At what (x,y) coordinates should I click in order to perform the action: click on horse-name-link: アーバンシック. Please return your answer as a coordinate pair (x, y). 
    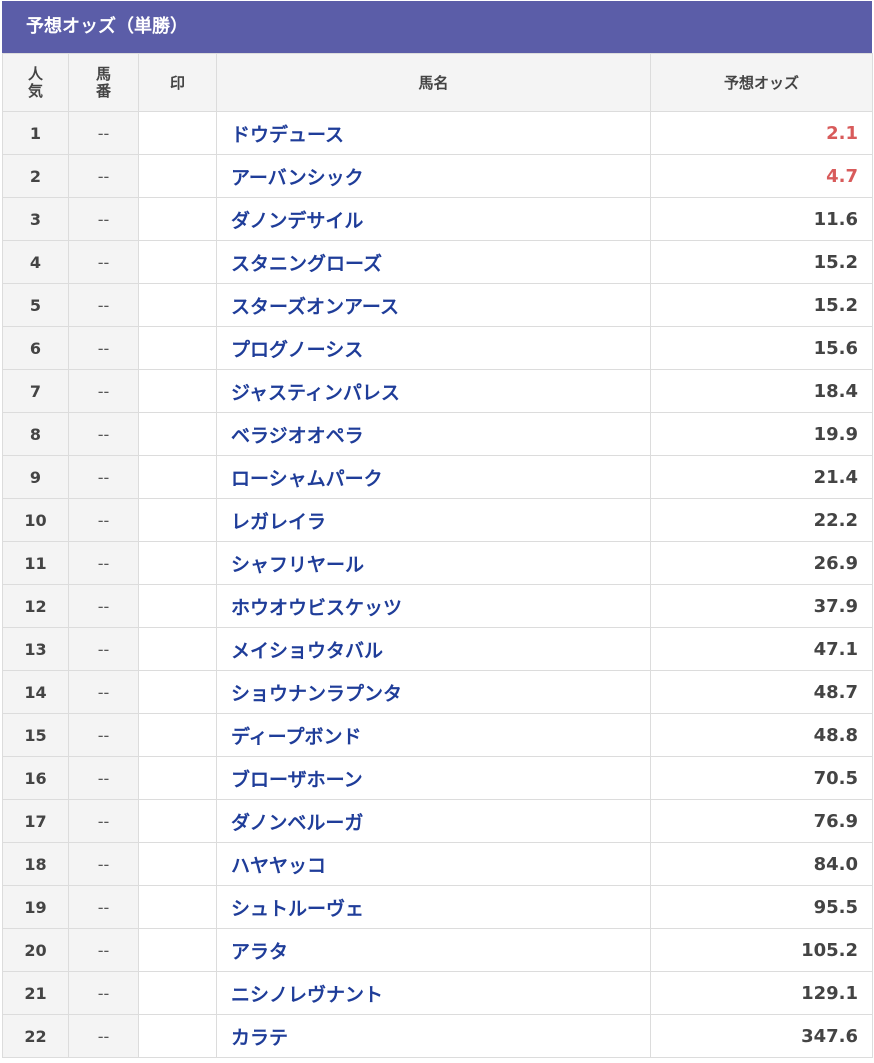
    Looking at the image, I should click on (433, 176).